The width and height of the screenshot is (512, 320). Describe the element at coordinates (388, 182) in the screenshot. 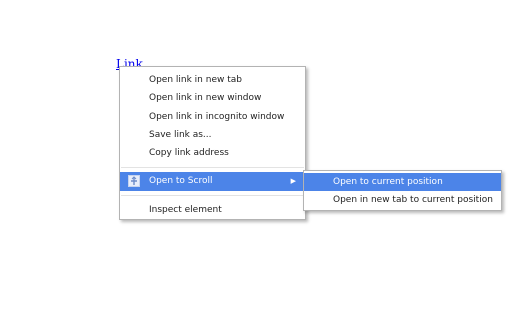

I see `menu-item-label: Open to current position` at that location.